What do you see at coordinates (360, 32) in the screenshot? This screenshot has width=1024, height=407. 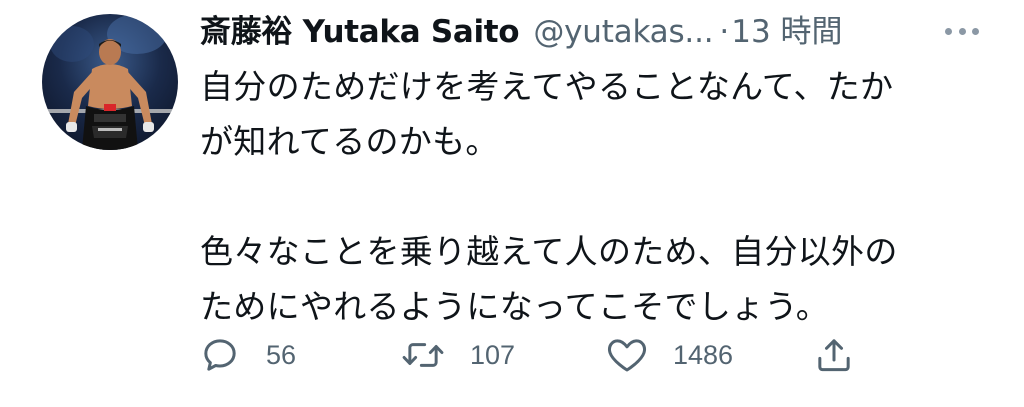 I see `author-display-name: 斎藤裕 Yutaka Saito` at bounding box center [360, 32].